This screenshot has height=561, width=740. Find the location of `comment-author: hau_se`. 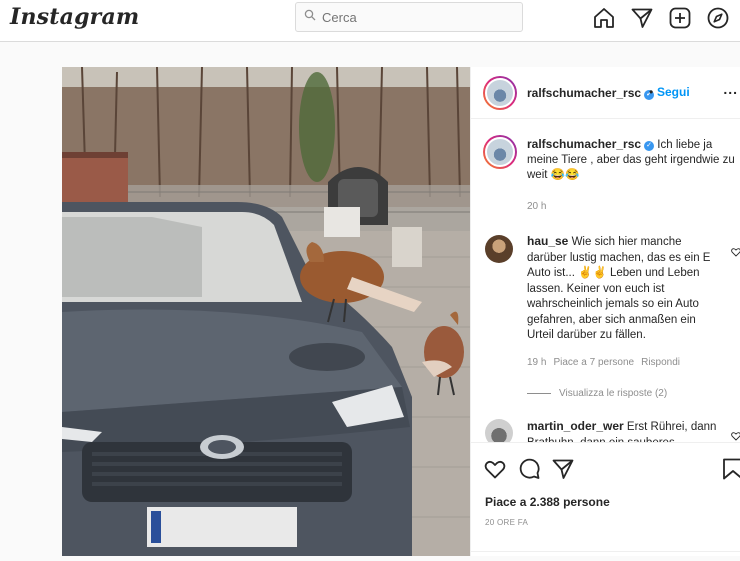

comment-author: hau_se is located at coordinates (547, 241).